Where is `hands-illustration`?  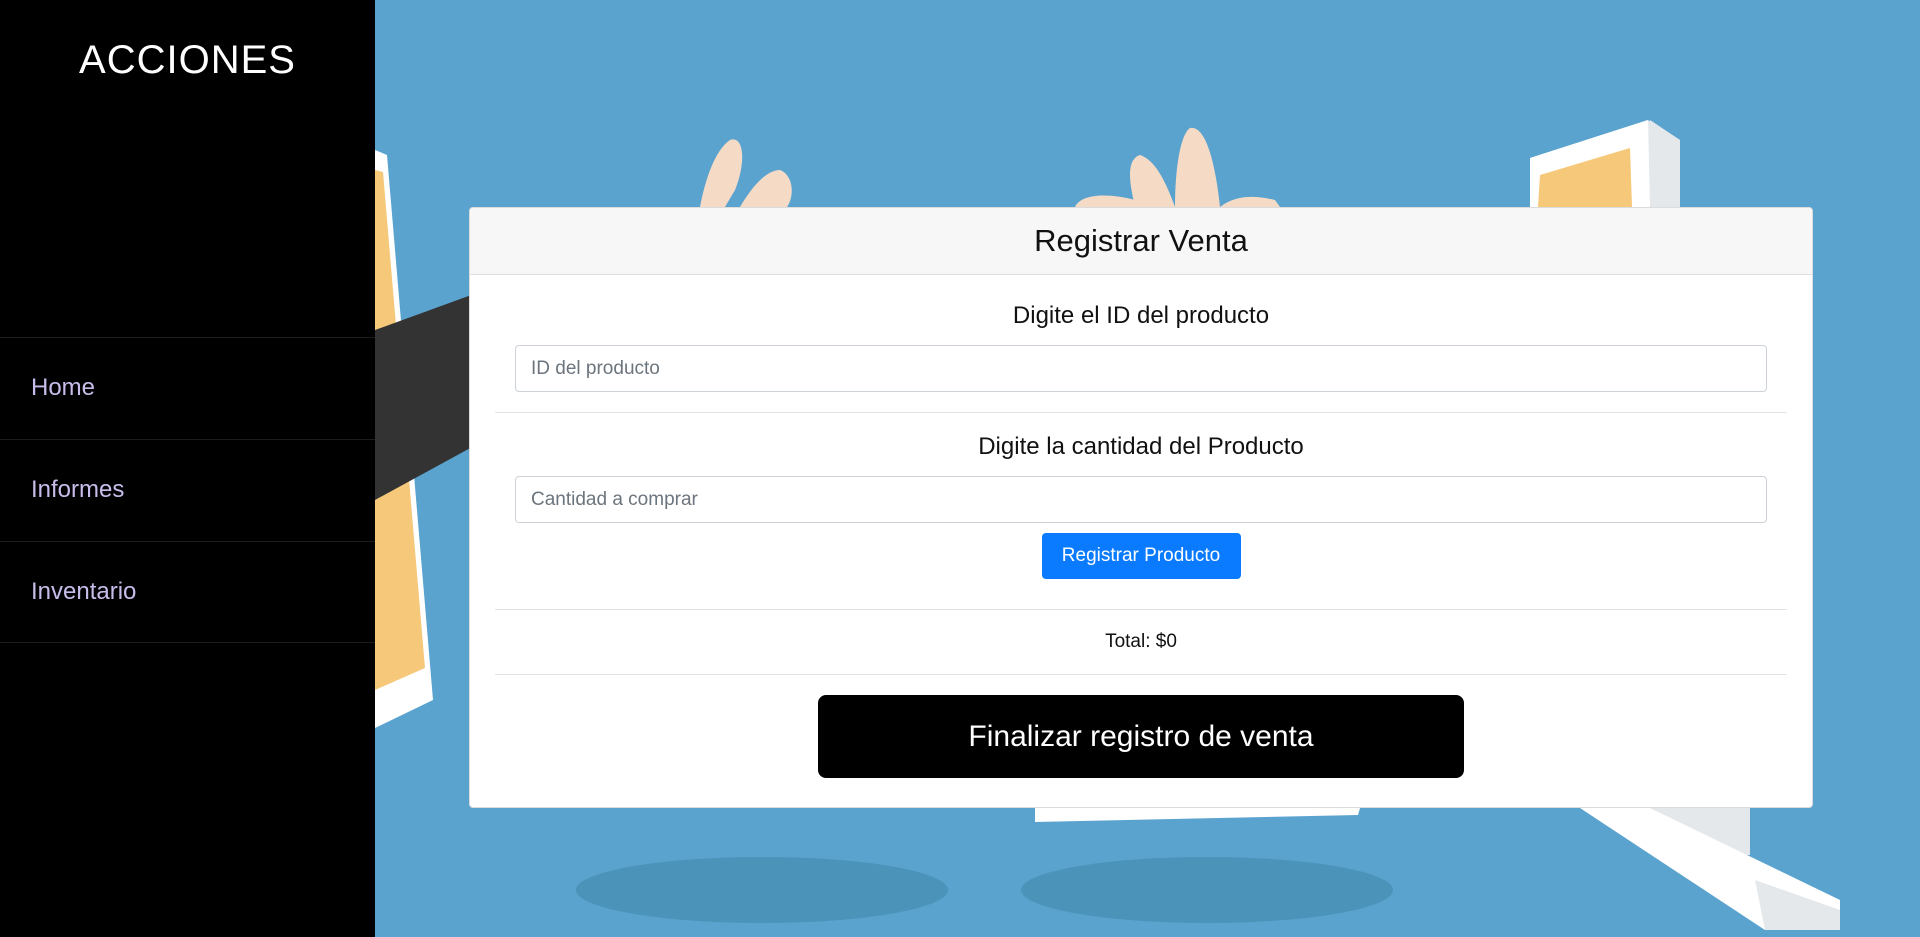 hands-illustration is located at coordinates (990, 167).